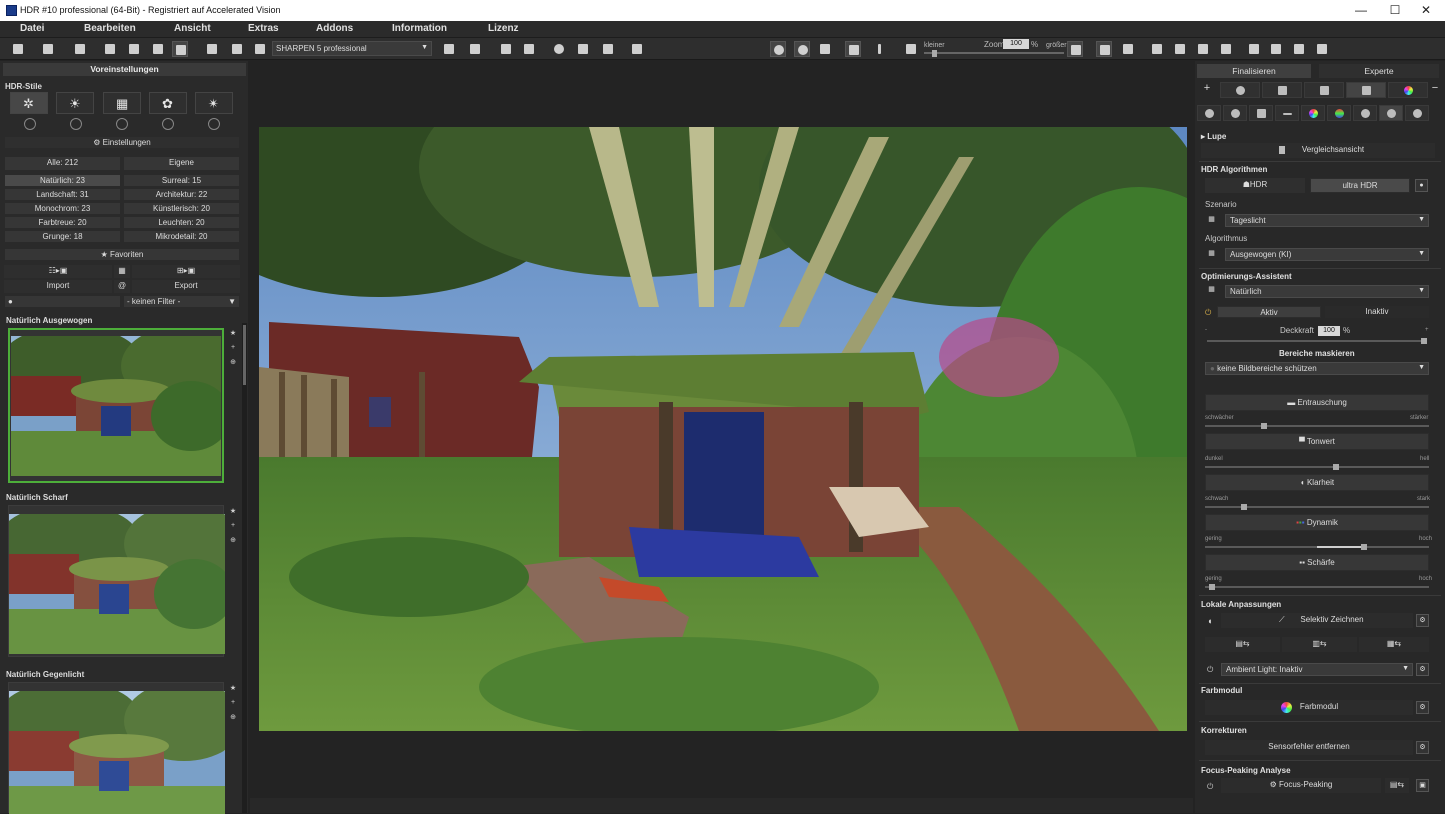 This screenshot has height=814, width=1445. Describe the element at coordinates (802, 49) in the screenshot. I see `compare-icon` at that location.